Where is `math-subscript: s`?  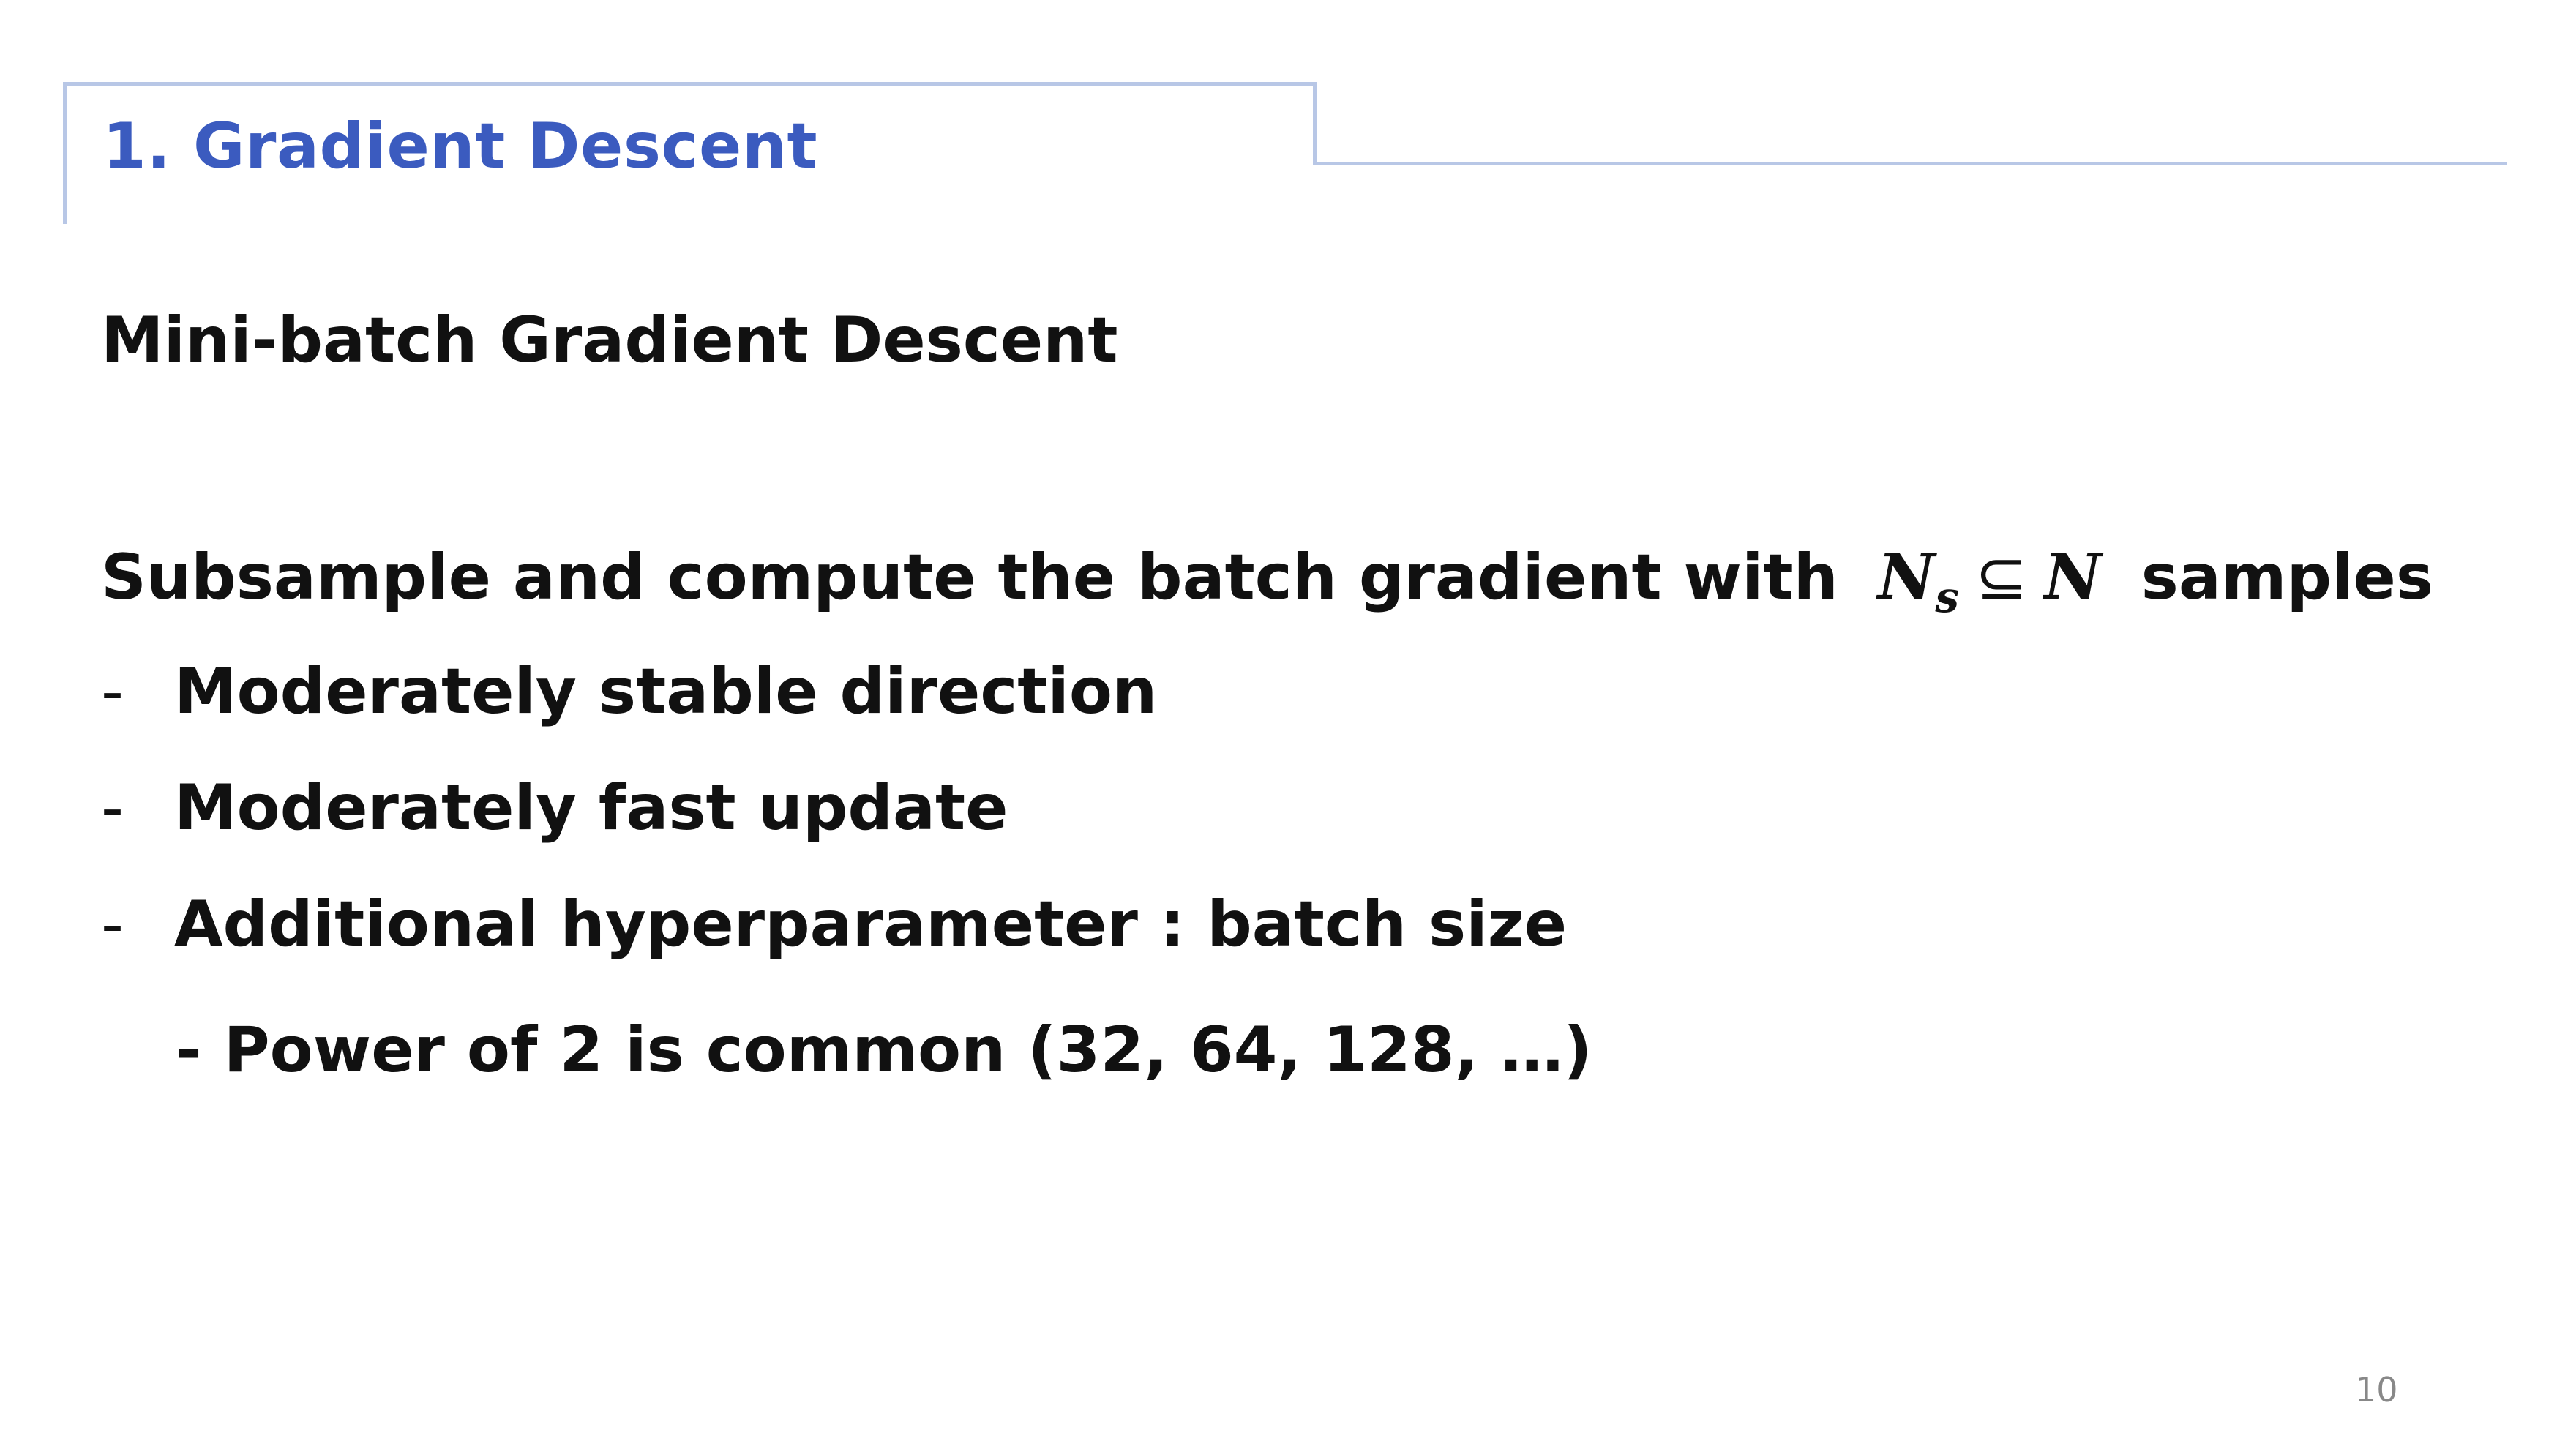 math-subscript: s is located at coordinates (1947, 597).